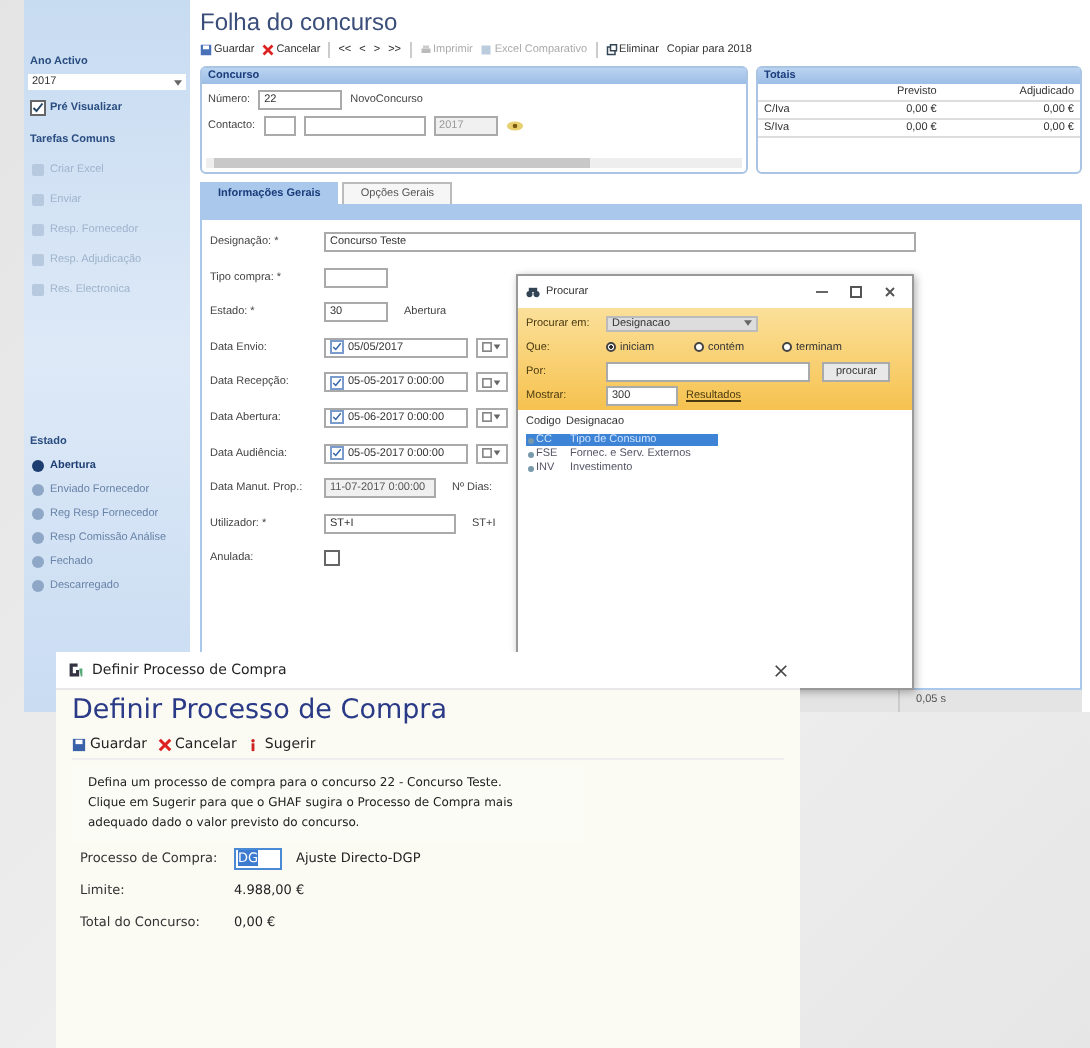 The image size is (1090, 1048). What do you see at coordinates (38, 108) in the screenshot?
I see `preview-checkbox` at bounding box center [38, 108].